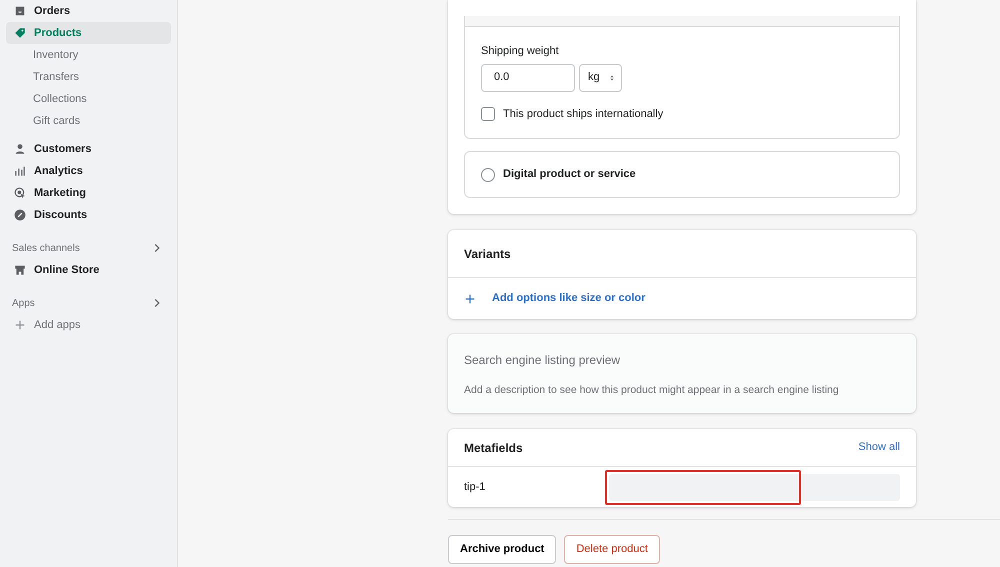 The width and height of the screenshot is (1000, 567). I want to click on bar-chart-icon, so click(20, 171).